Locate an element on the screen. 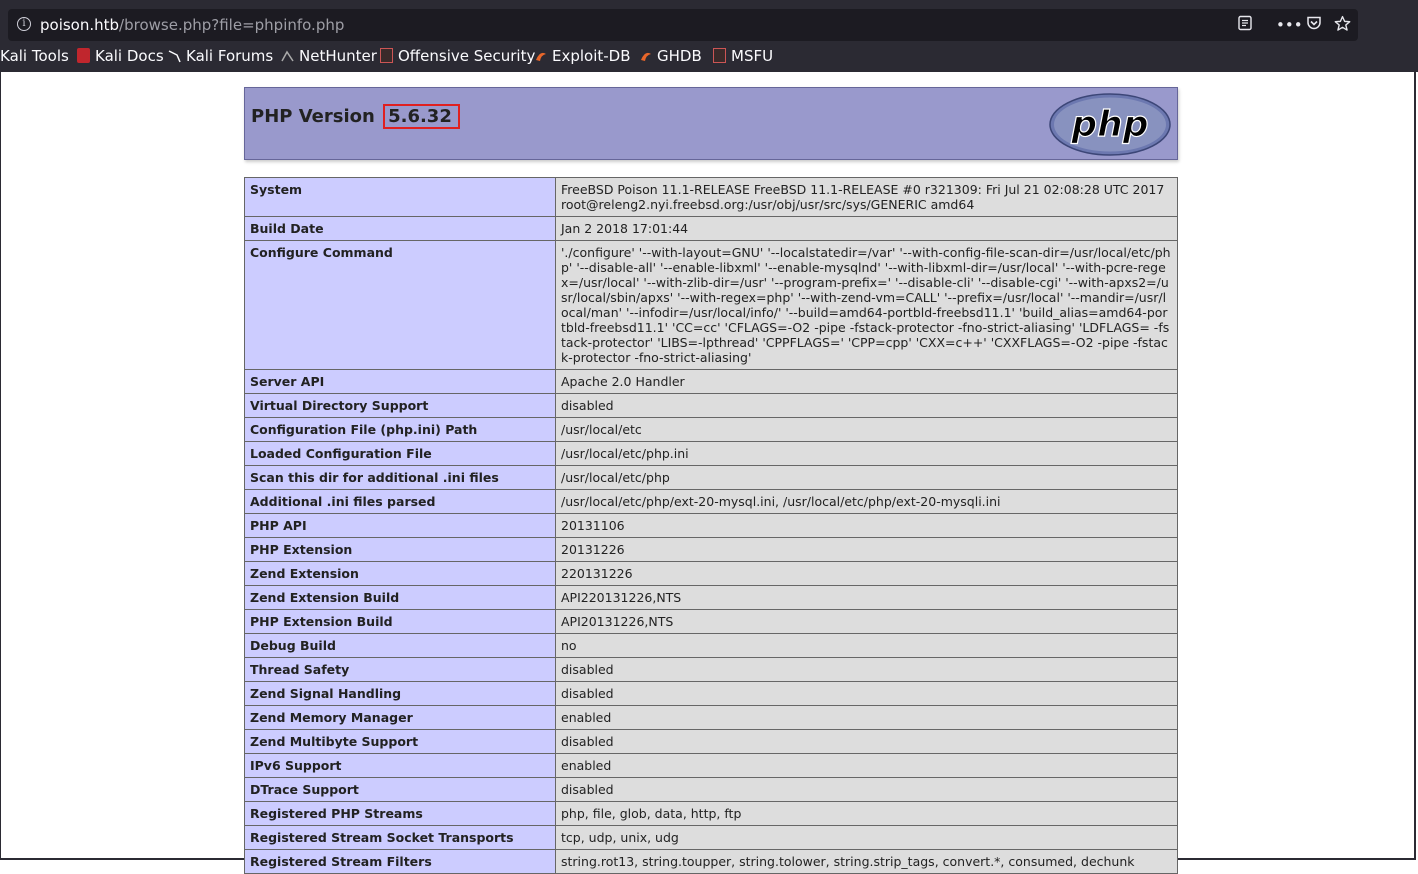  setting-value: API20131226,NTS is located at coordinates (866, 621).